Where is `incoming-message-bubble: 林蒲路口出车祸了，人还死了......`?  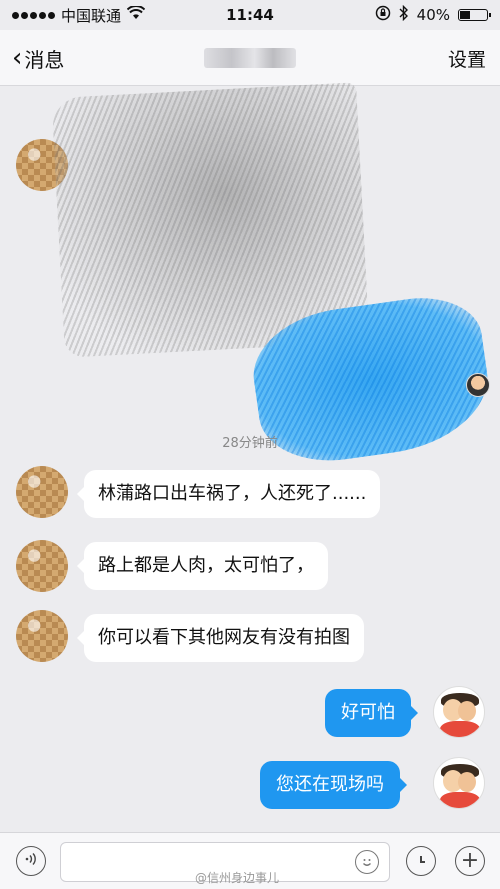 incoming-message-bubble: 林蒲路口出车祸了，人还死了...... is located at coordinates (228, 494).